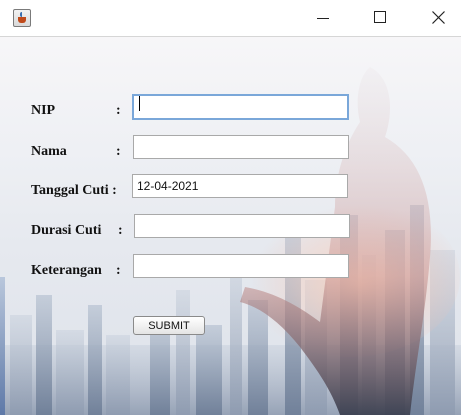 This screenshot has height=415, width=461. Describe the element at coordinates (118, 151) in the screenshot. I see `nama-colon: :` at that location.